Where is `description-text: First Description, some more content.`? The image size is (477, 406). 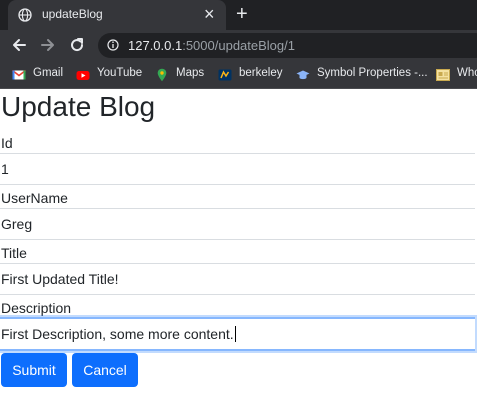
description-text: First Description, some more content. is located at coordinates (117, 334).